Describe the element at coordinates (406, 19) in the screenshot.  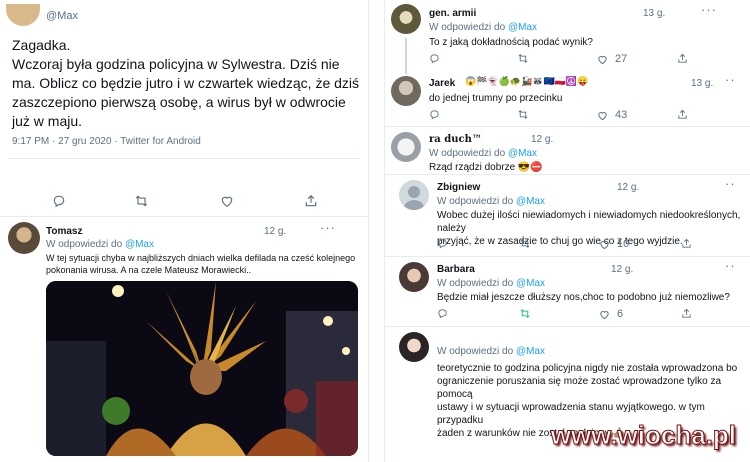
I see `avatar-gen-armii` at that location.